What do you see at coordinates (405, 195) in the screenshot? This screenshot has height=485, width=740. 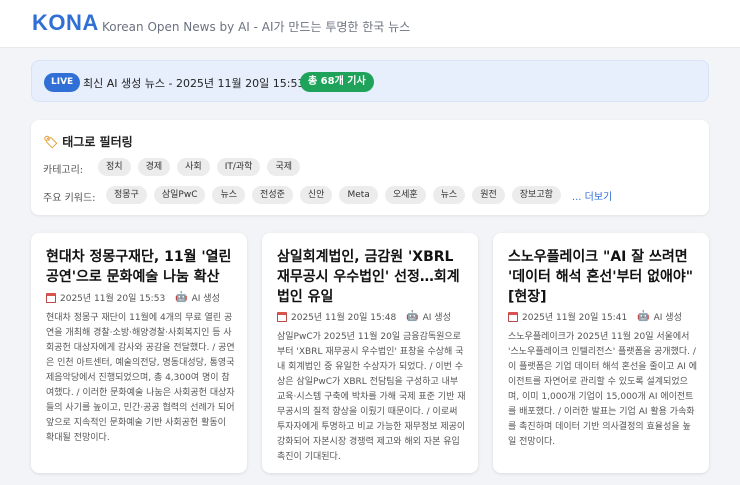 I see `keyword-chip: 오세훈` at bounding box center [405, 195].